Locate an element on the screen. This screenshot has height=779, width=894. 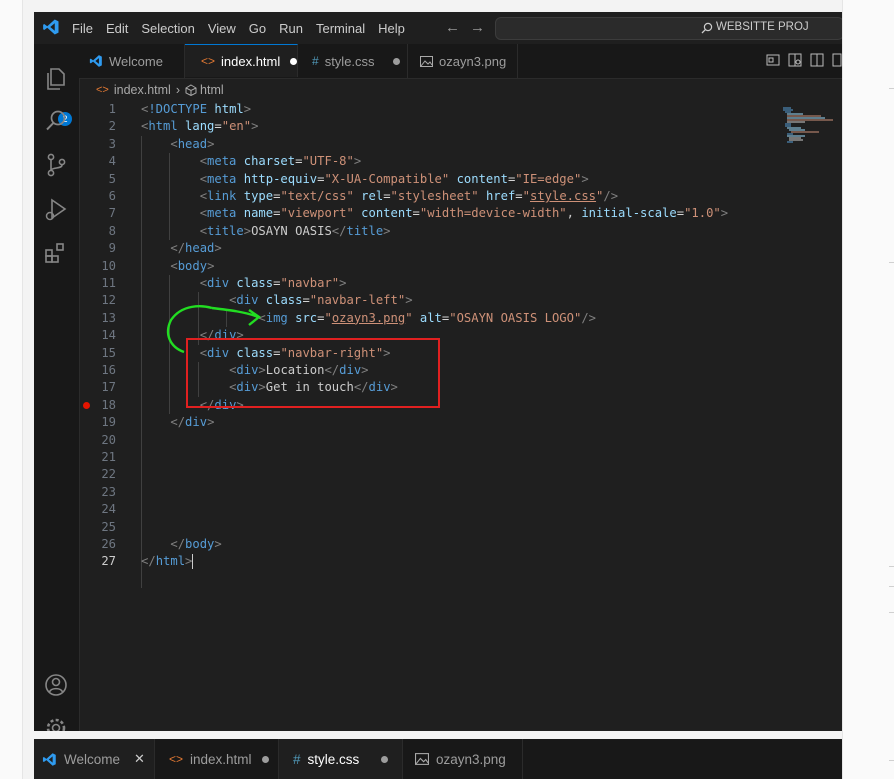
tab-style-css: # style.css is located at coordinates (353, 61).